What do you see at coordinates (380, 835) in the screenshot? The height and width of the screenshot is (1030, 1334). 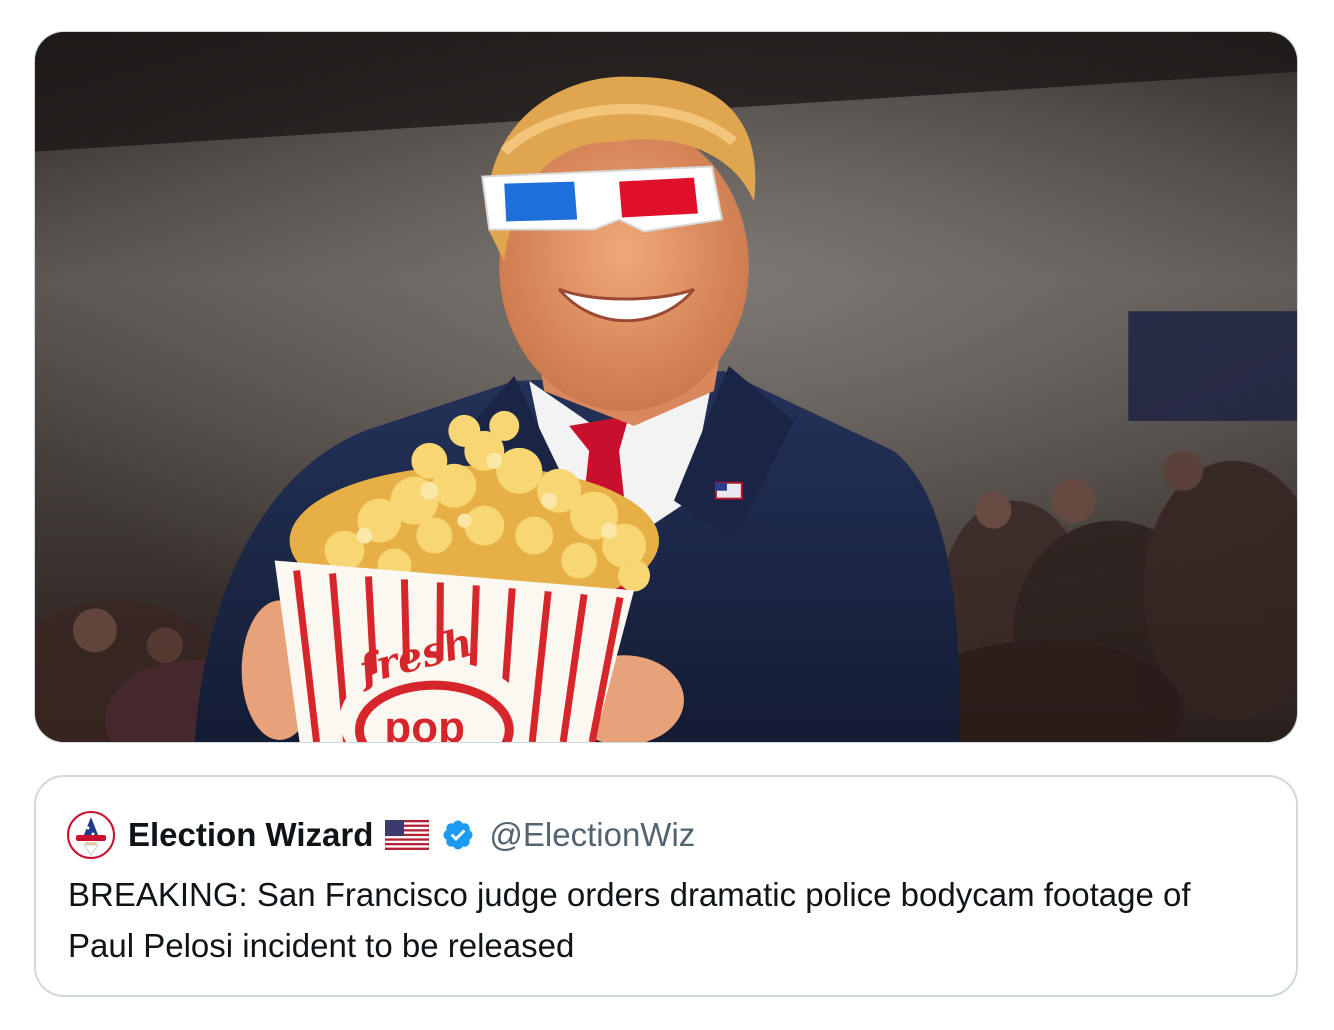 I see `quoted-tweet-author-row: Election Wizard @ElectionWiz` at bounding box center [380, 835].